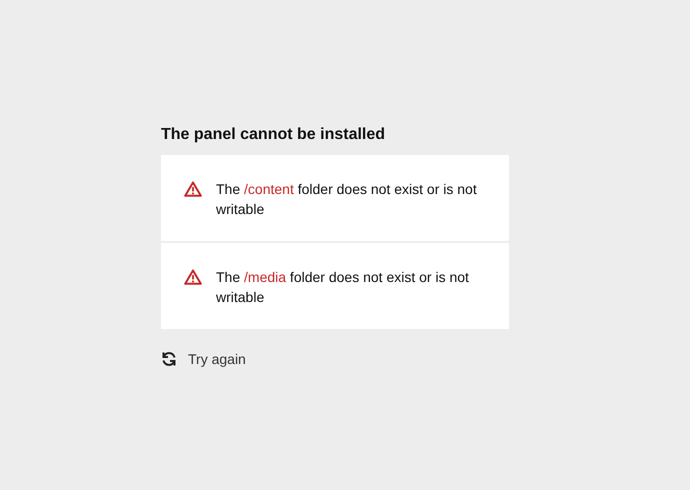 The width and height of the screenshot is (690, 490). I want to click on error-message: The /media folder does not exist or is not writable, so click(343, 287).